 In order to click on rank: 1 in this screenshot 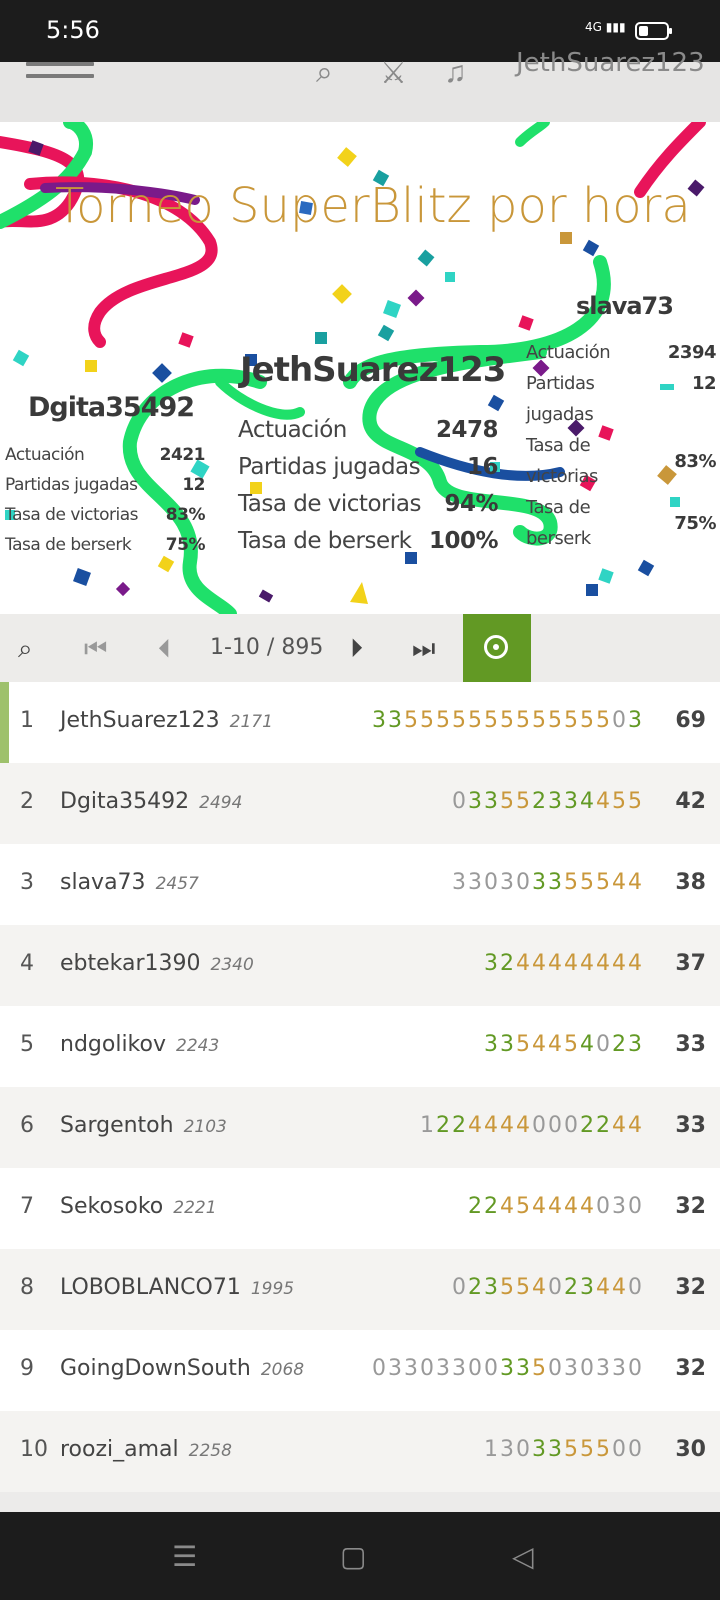, I will do `click(27, 720)`.